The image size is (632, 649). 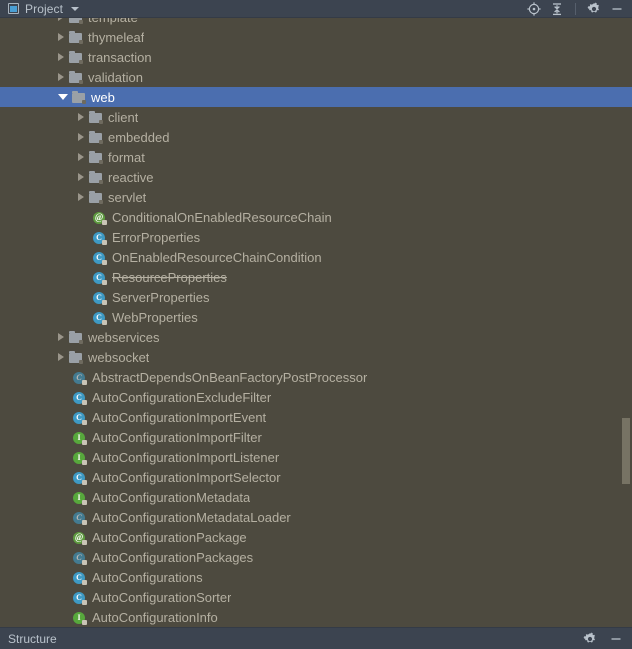 I want to click on tree-row-file: C ResourceProperties, so click(x=316, y=277).